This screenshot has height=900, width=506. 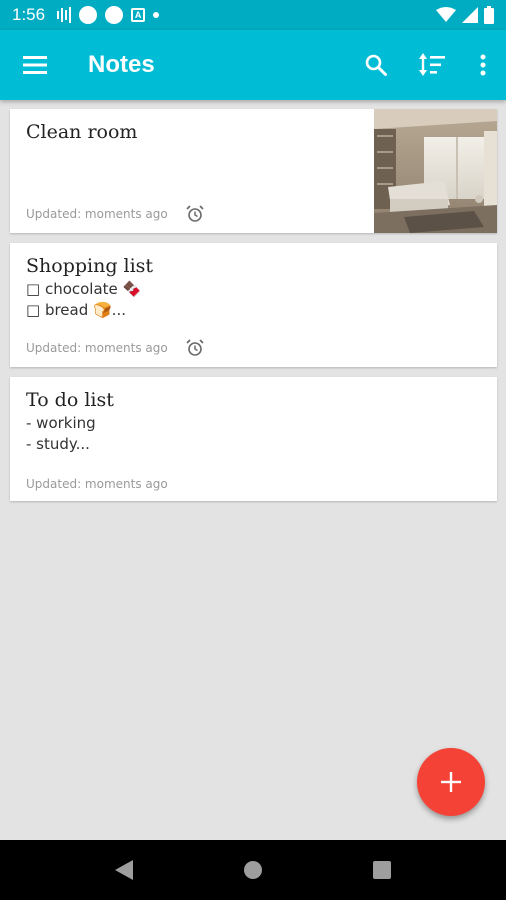 I want to click on back-button, so click(x=124, y=870).